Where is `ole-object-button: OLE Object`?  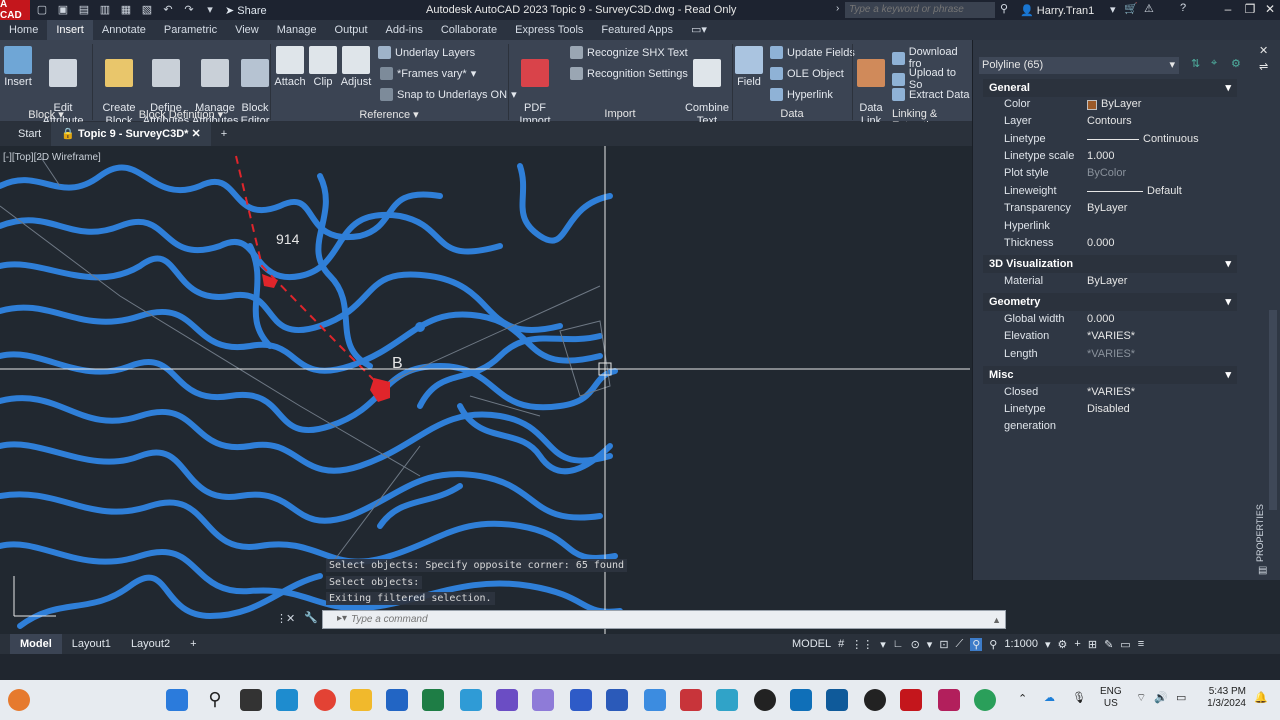
ole-object-button: OLE Object is located at coordinates (807, 73).